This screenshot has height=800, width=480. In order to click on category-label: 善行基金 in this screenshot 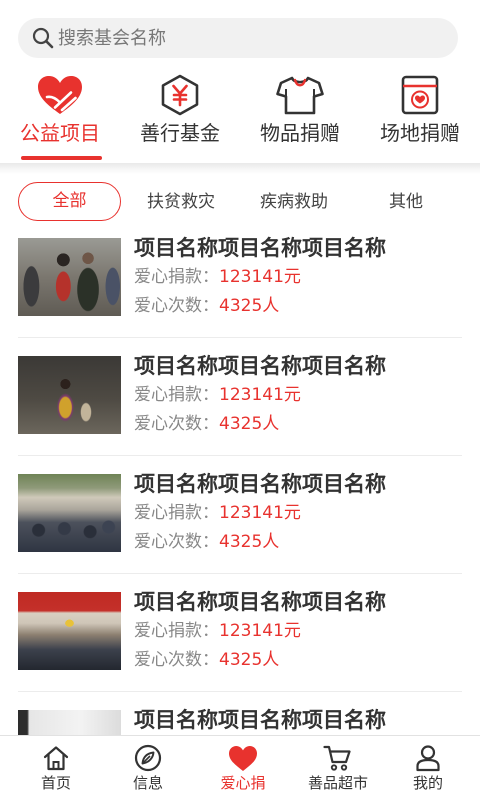, I will do `click(180, 133)`.